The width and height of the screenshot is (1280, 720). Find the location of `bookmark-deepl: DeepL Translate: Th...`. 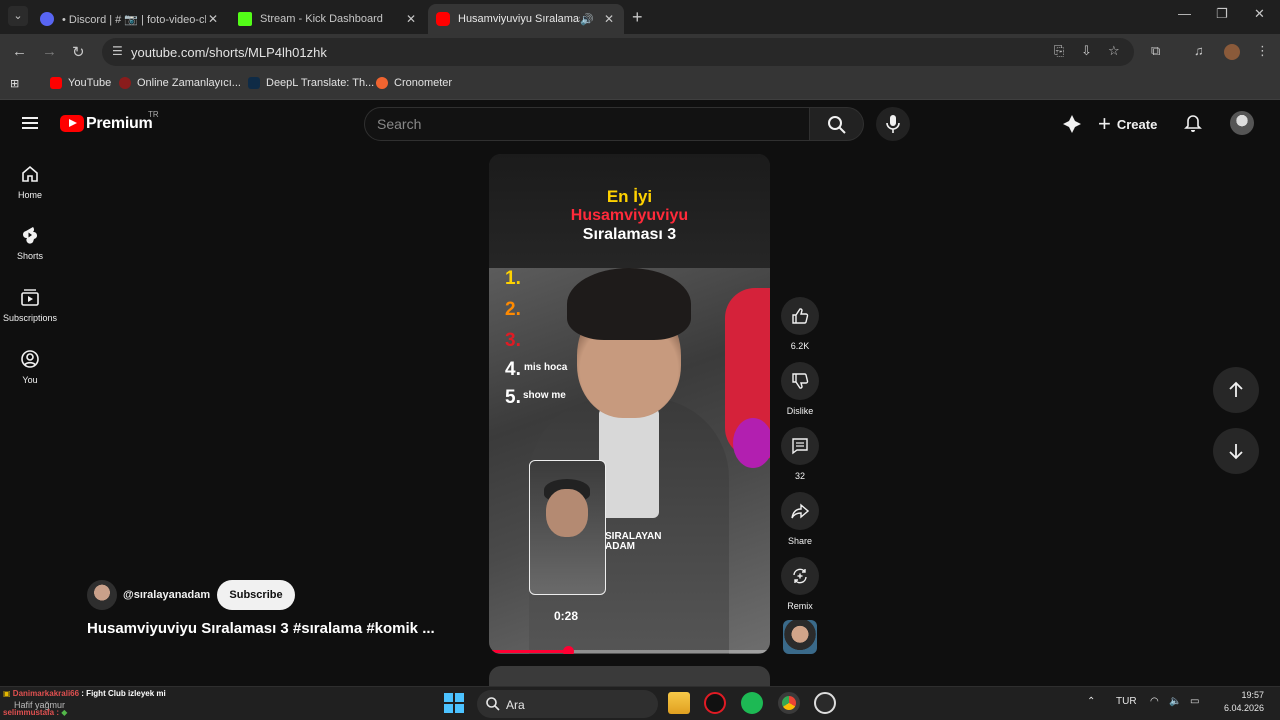

bookmark-deepl: DeepL Translate: Th... is located at coordinates (311, 83).